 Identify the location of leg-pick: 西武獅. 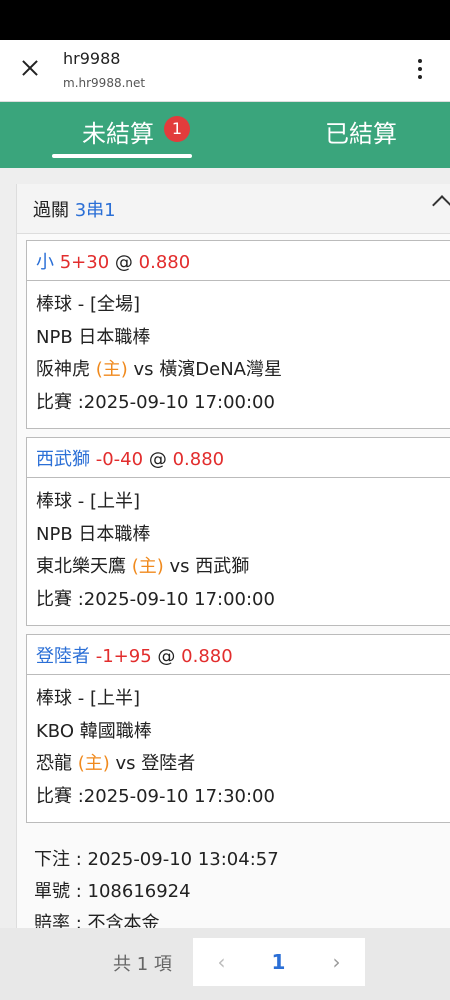
(63, 459).